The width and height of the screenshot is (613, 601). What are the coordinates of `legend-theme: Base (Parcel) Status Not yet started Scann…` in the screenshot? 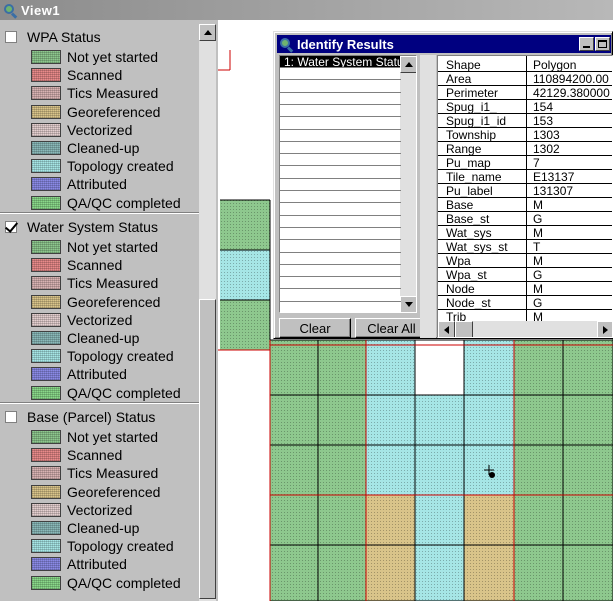 It's located at (99, 499).